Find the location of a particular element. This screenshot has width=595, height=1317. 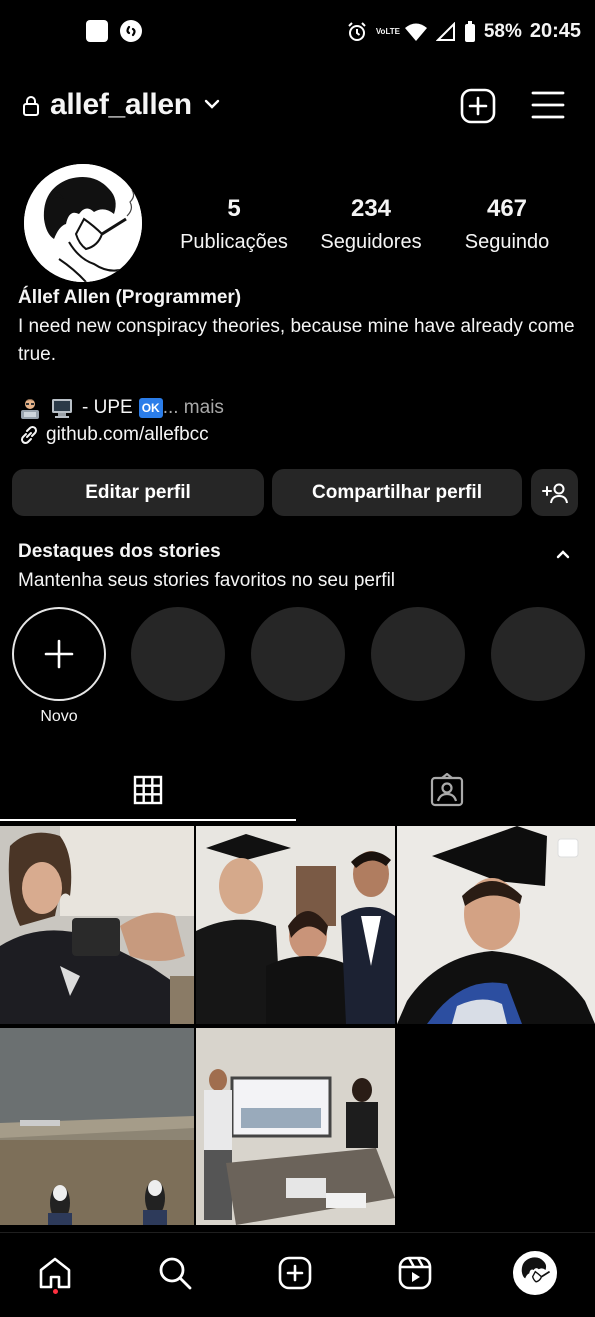

link-icon is located at coordinates (29, 435).